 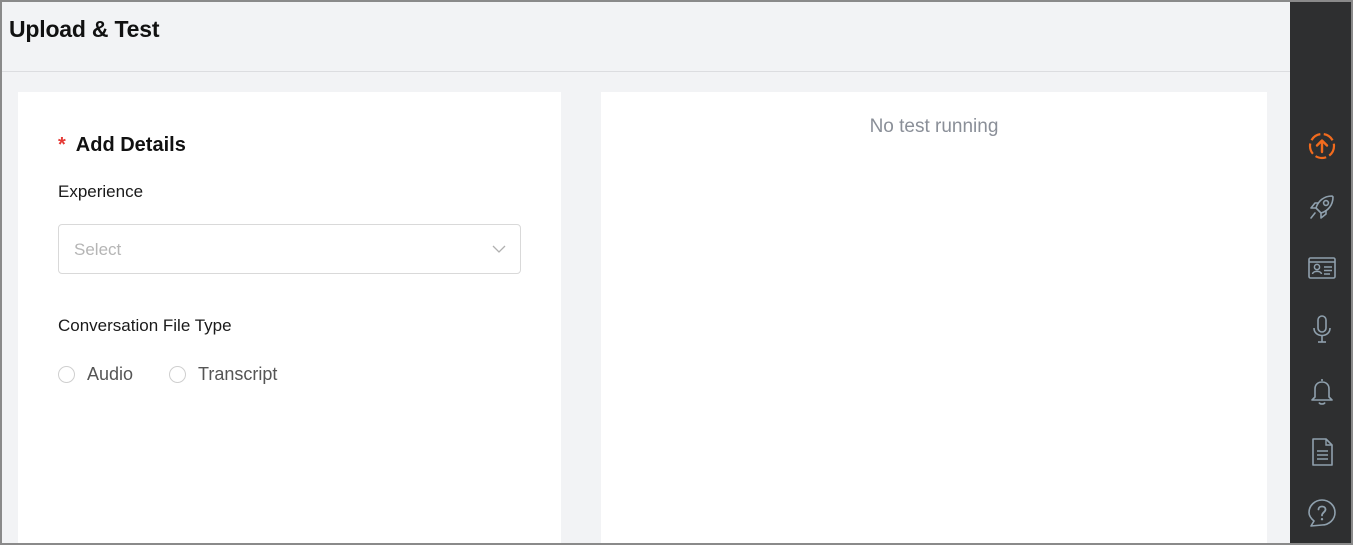 I want to click on sidebar-item-help, so click(x=1320, y=513).